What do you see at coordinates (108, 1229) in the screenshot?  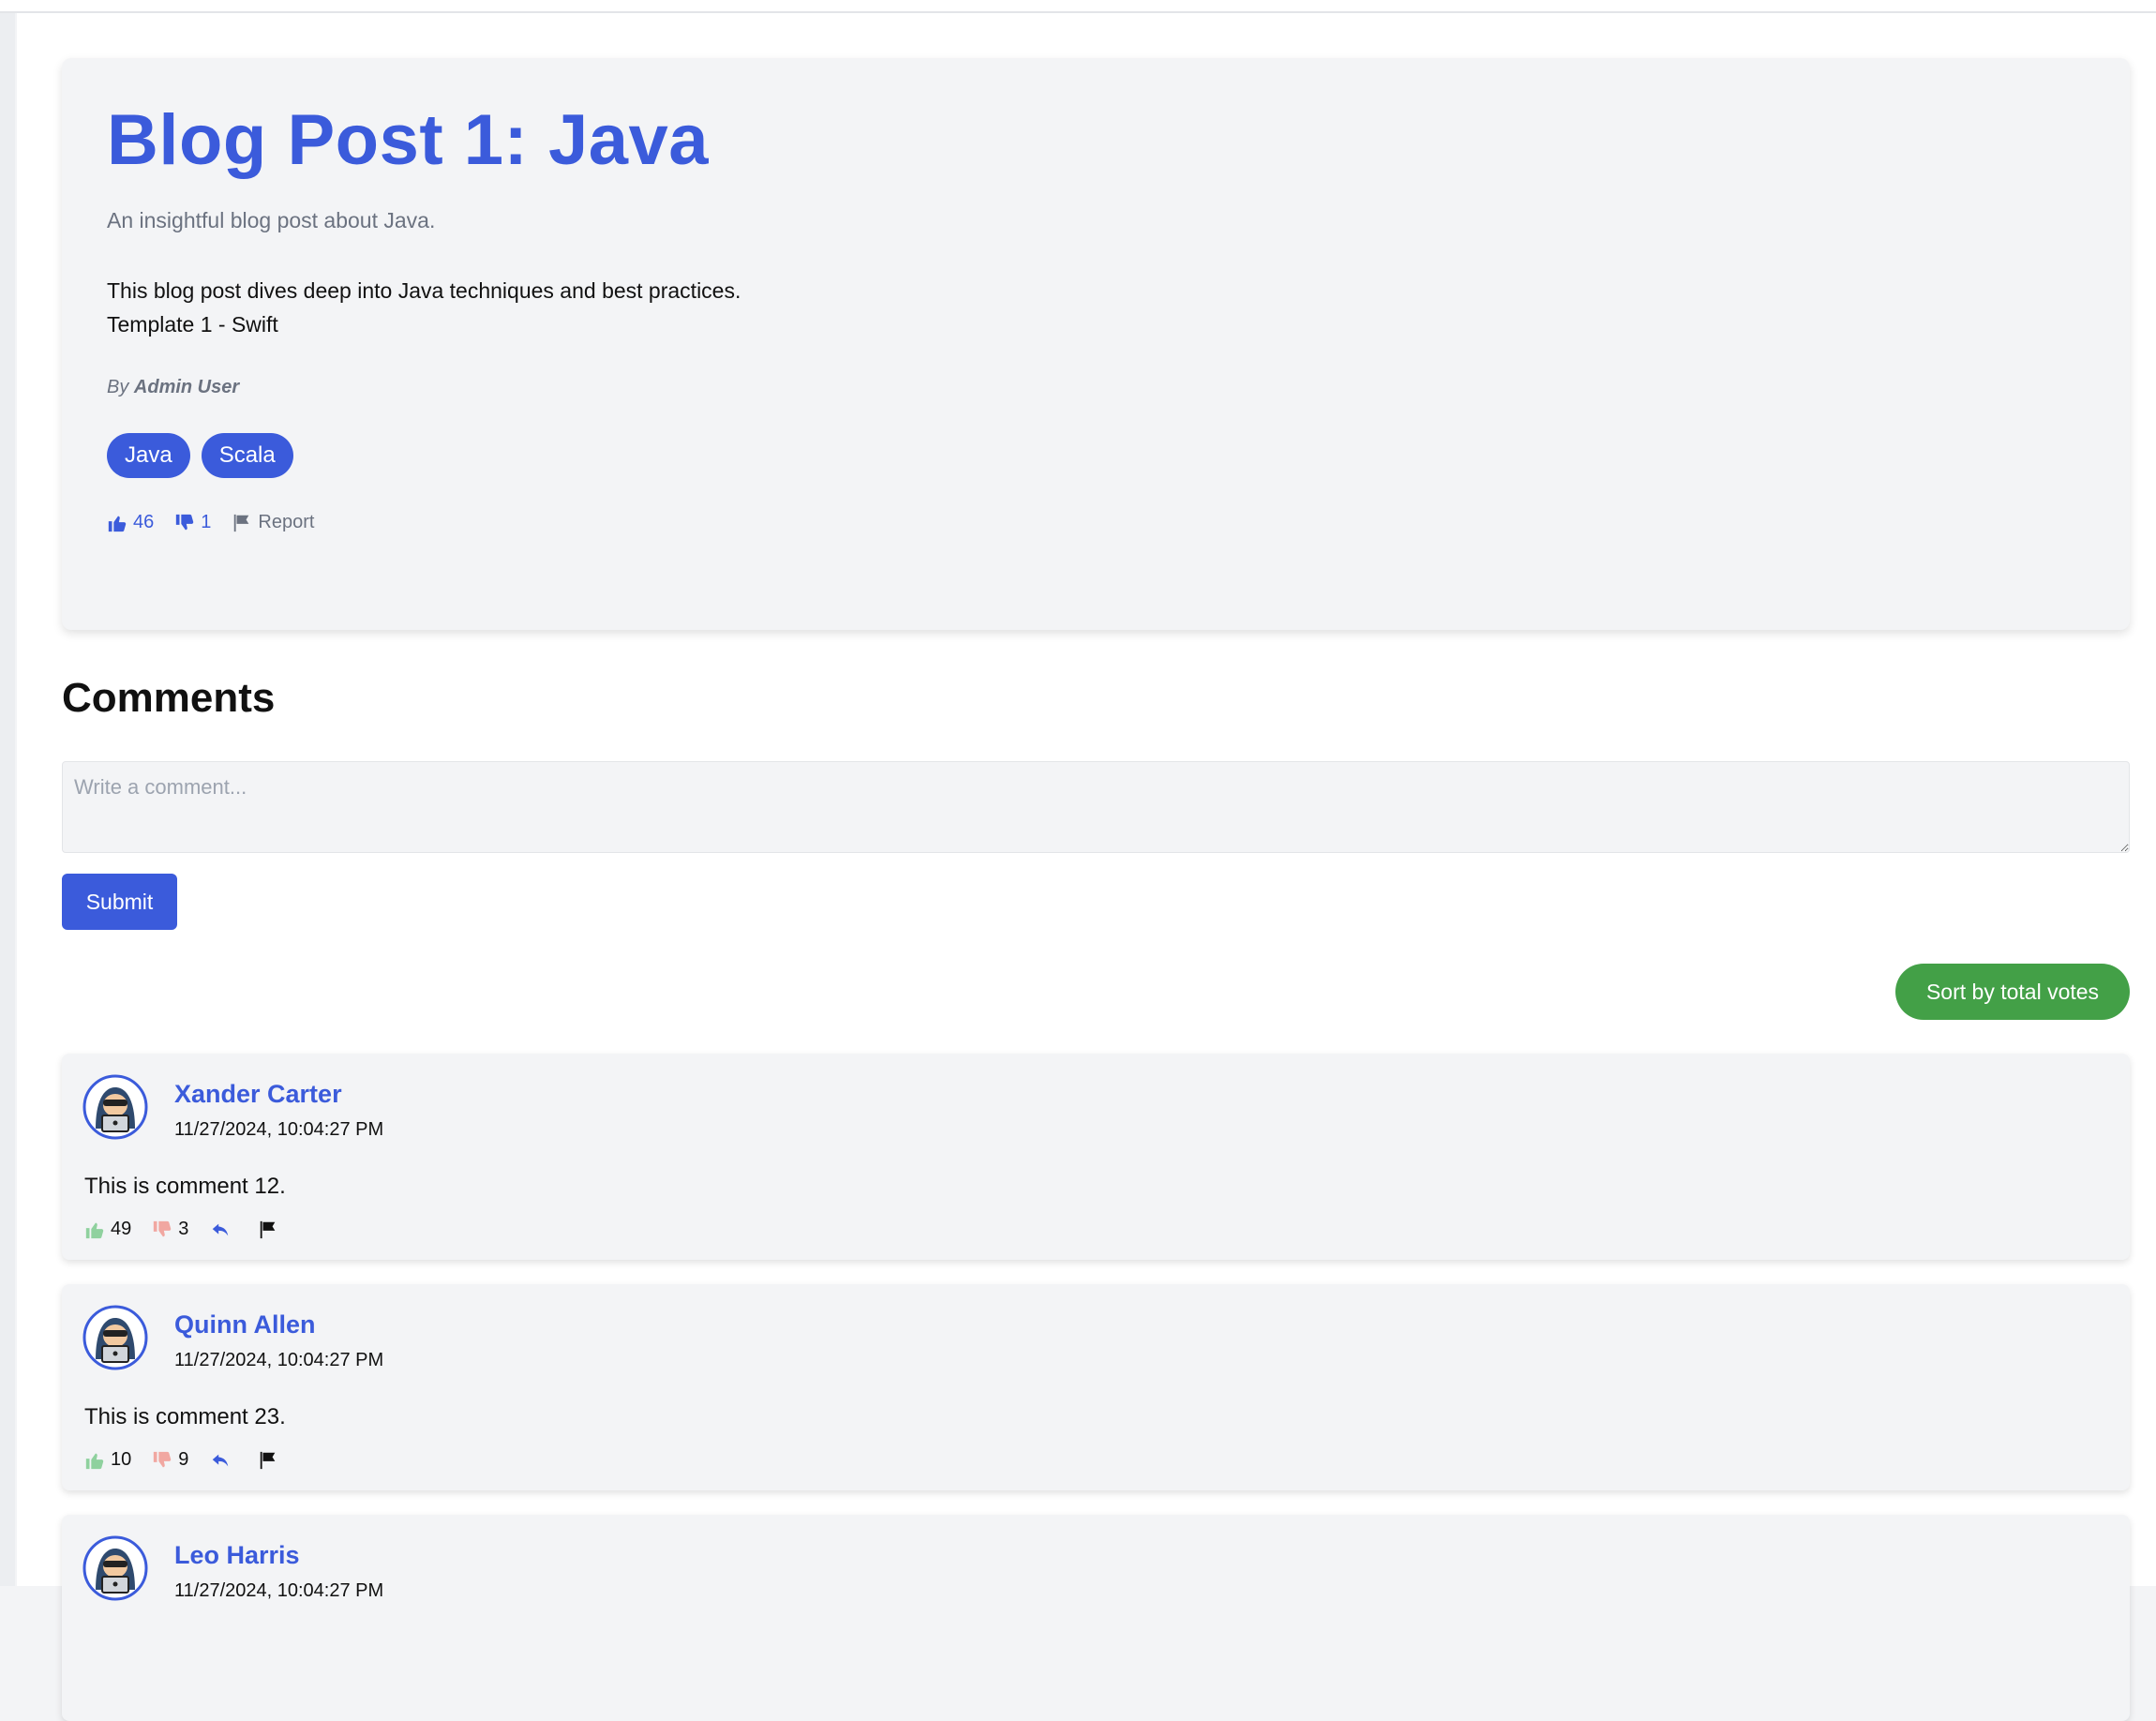 I see `comment-upvote-button: 49` at bounding box center [108, 1229].